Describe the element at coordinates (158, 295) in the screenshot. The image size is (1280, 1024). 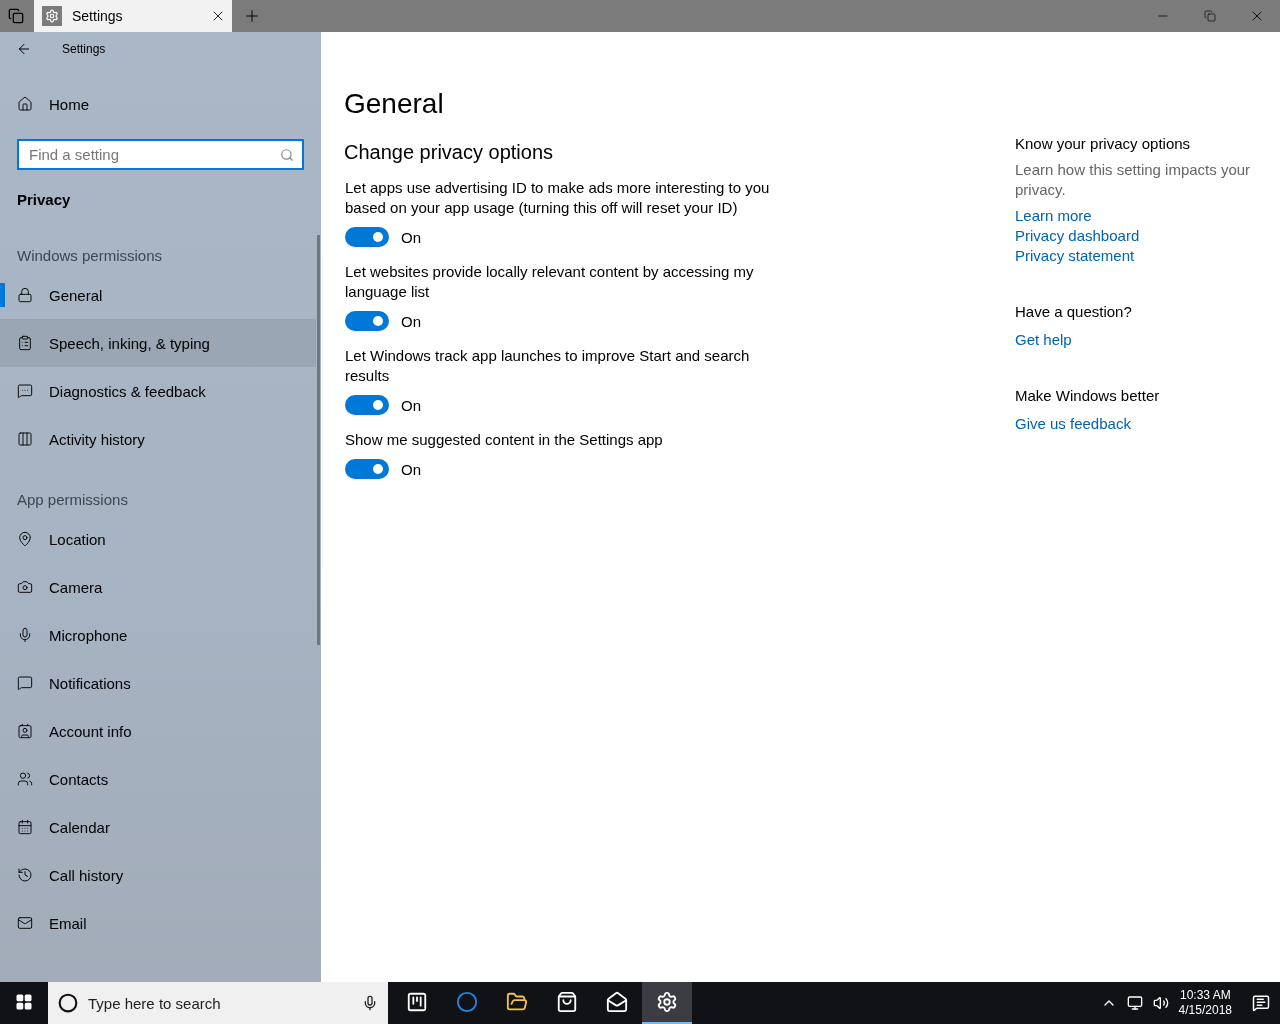
I see `nav-item: General` at that location.